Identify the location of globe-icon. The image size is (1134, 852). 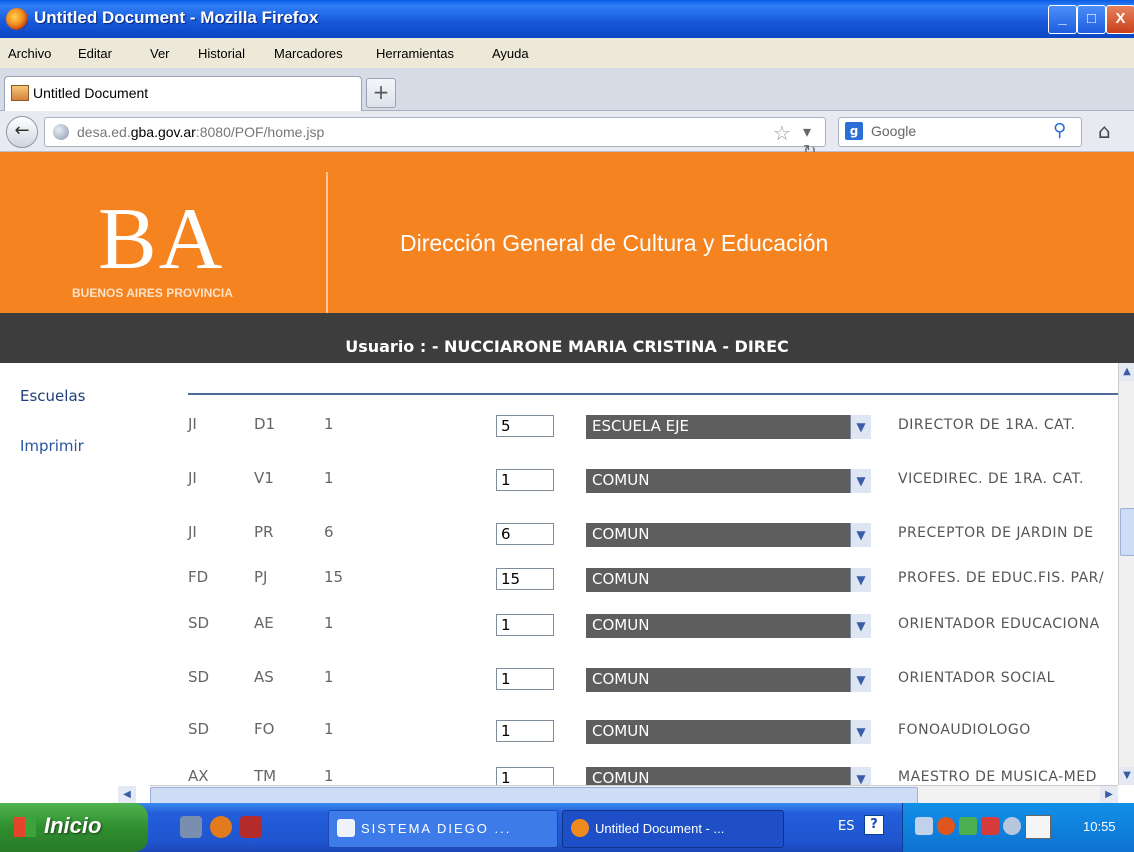
(61, 132).